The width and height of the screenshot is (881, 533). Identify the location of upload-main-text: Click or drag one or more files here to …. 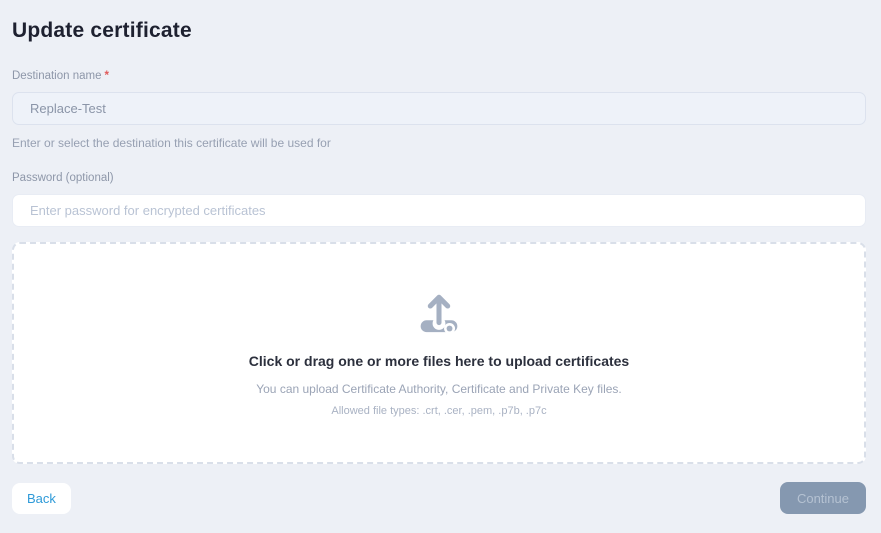
(439, 361).